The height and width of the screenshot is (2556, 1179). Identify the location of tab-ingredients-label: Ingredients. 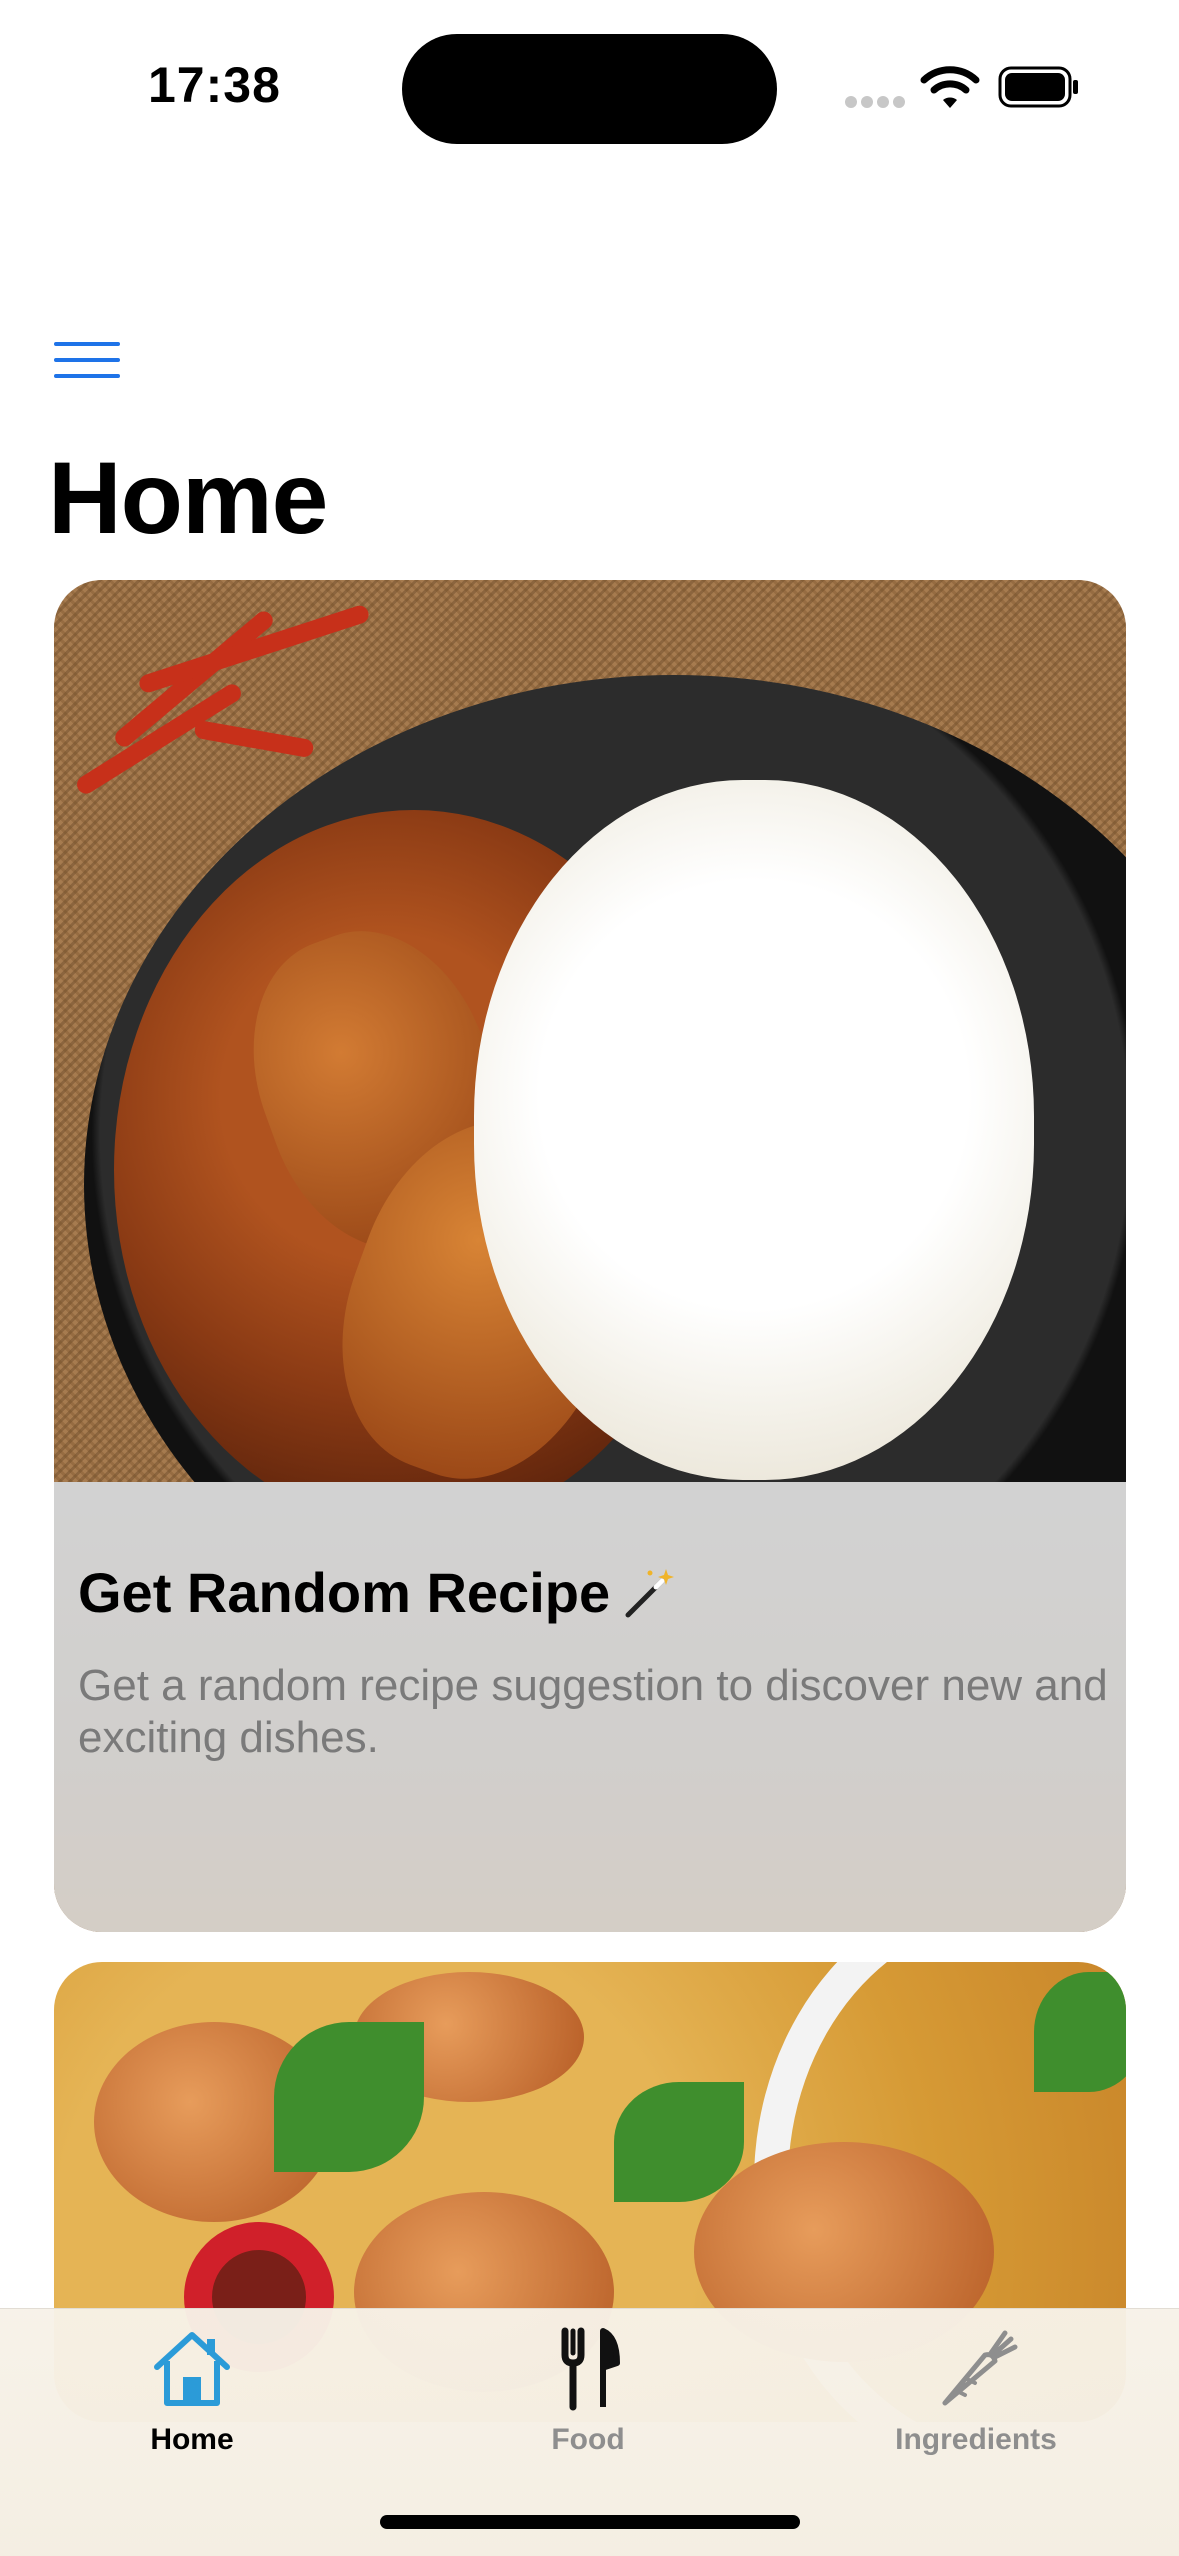
(976, 2439).